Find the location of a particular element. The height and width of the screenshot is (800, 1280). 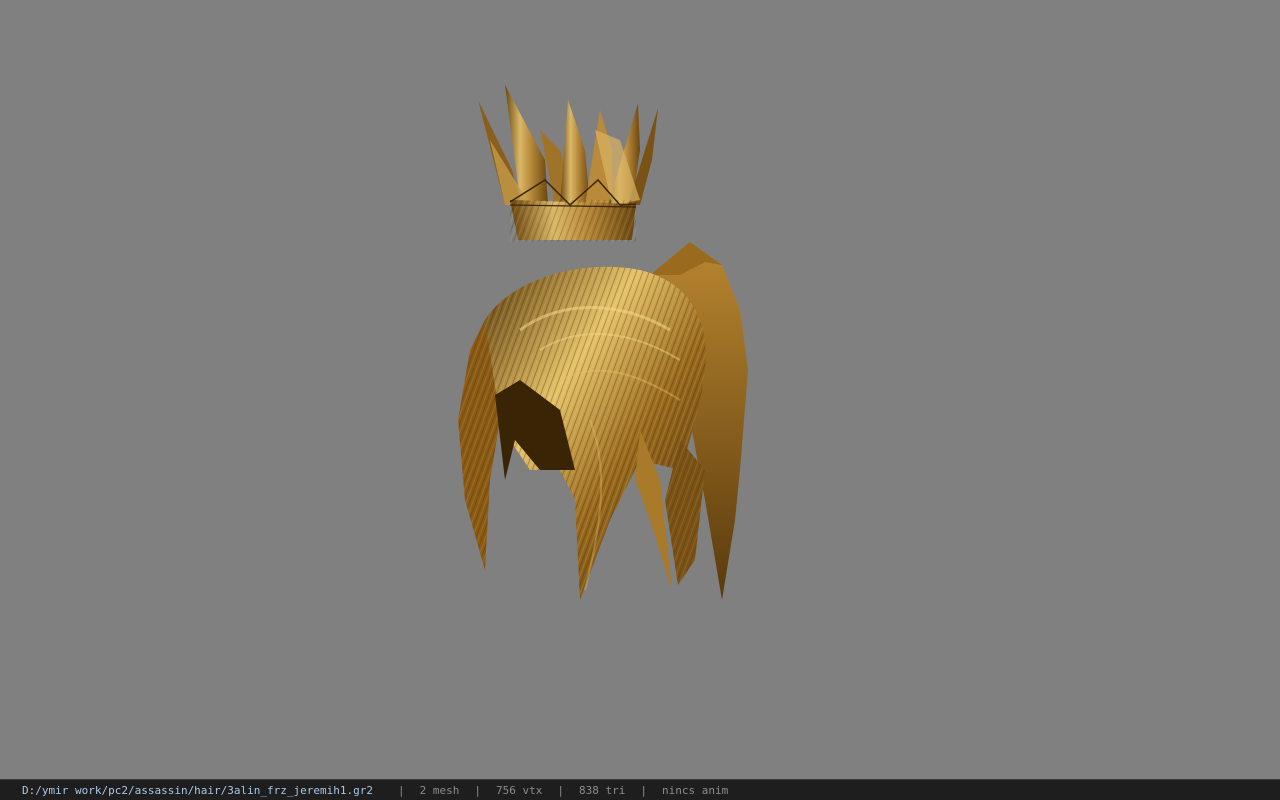

triangle-count-label: 838 tri is located at coordinates (602, 790).